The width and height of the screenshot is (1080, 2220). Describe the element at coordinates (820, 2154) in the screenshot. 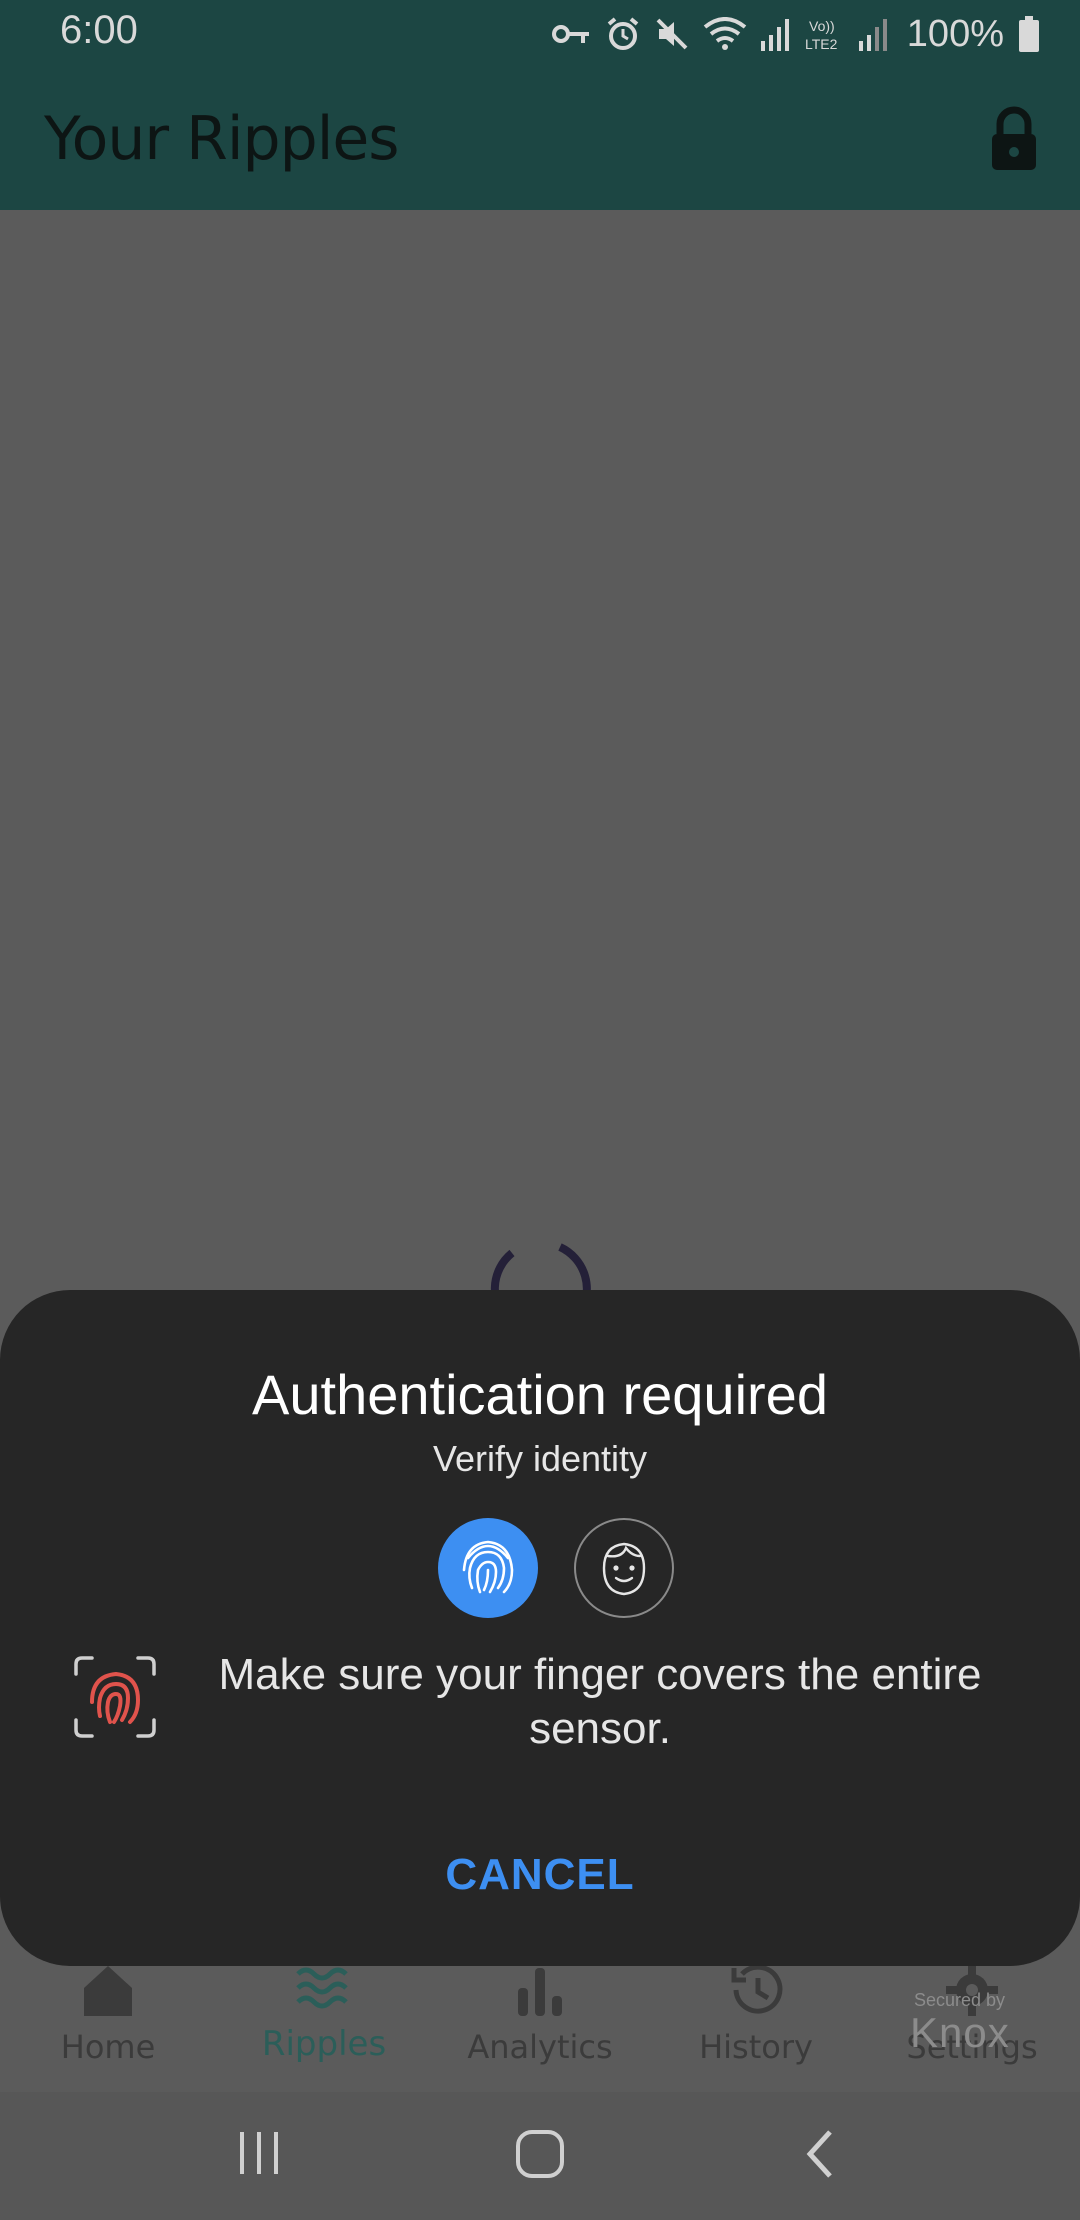

I see `back-icon` at that location.